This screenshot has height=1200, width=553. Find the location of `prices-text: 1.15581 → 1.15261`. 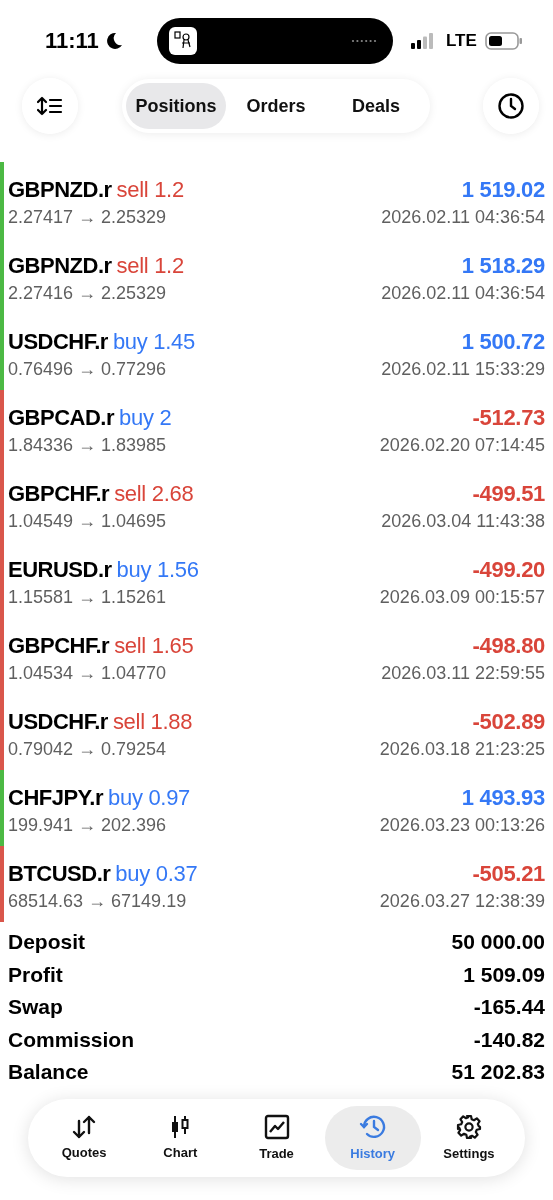

prices-text: 1.15581 → 1.15261 is located at coordinates (87, 597).